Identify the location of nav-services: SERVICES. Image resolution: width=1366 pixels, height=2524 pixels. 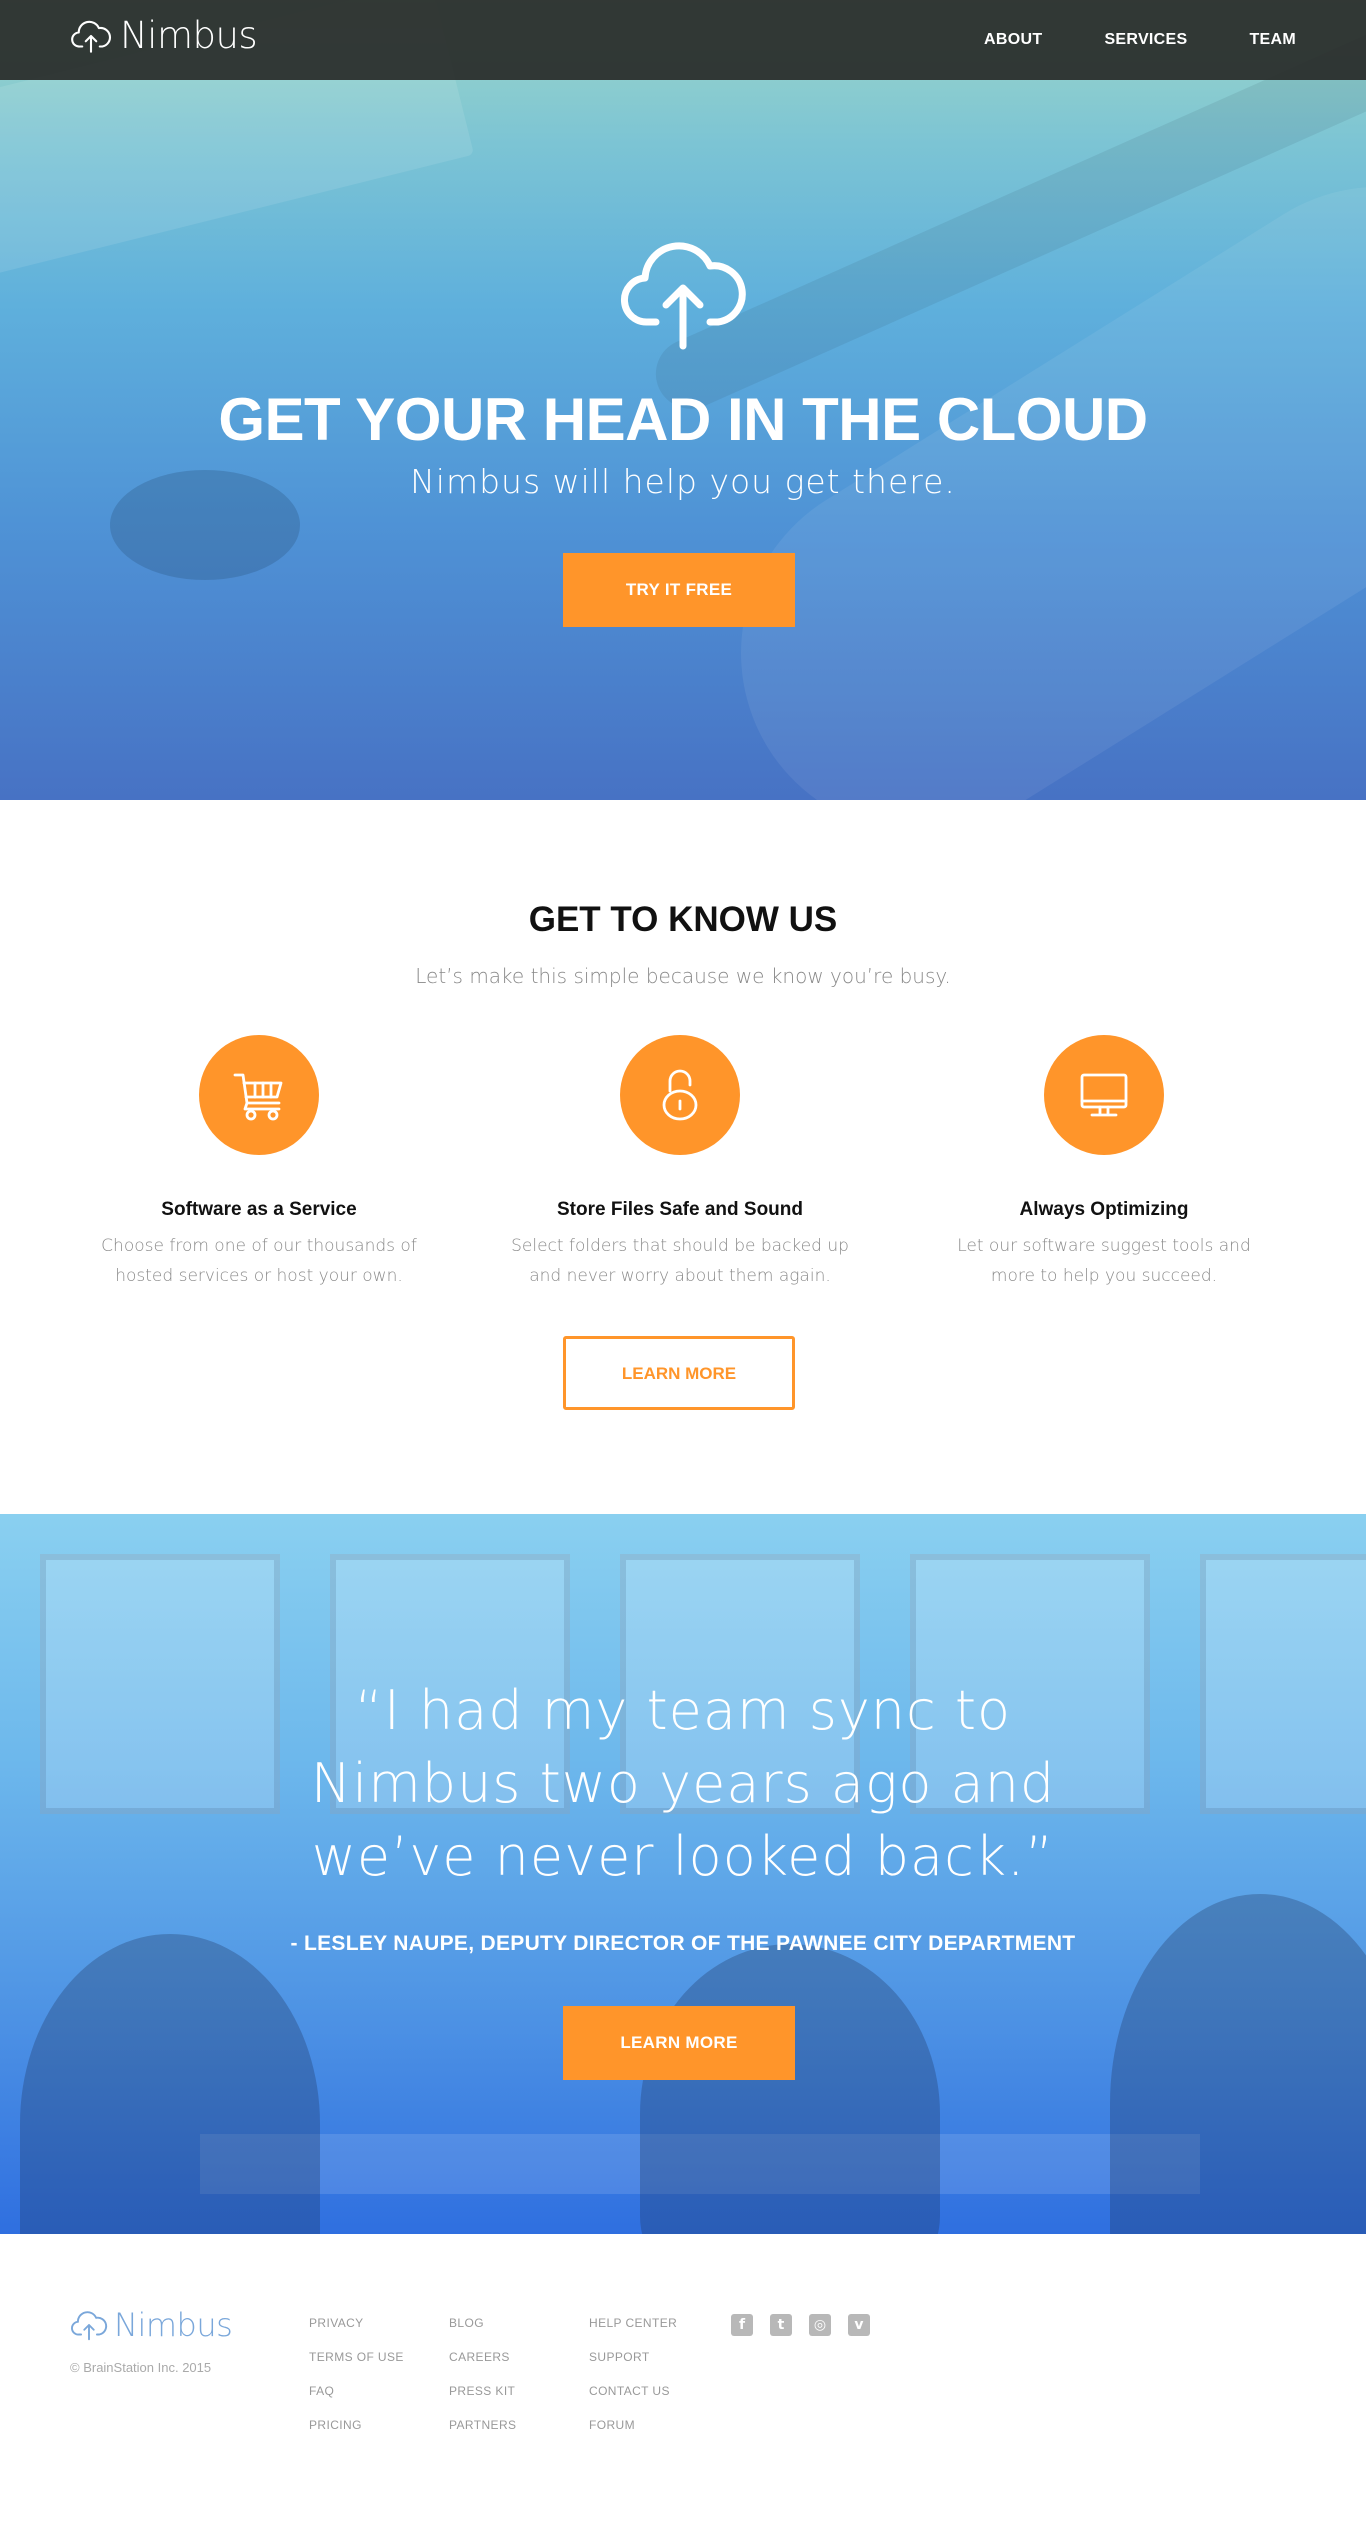
(1145, 40).